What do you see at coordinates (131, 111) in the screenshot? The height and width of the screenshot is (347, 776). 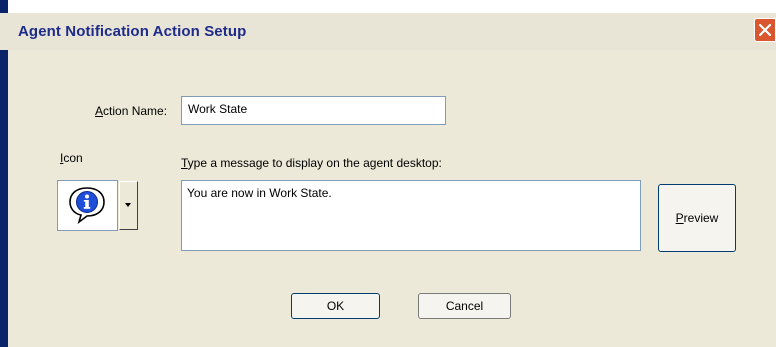 I see `action-name-label: Action Name:` at bounding box center [131, 111].